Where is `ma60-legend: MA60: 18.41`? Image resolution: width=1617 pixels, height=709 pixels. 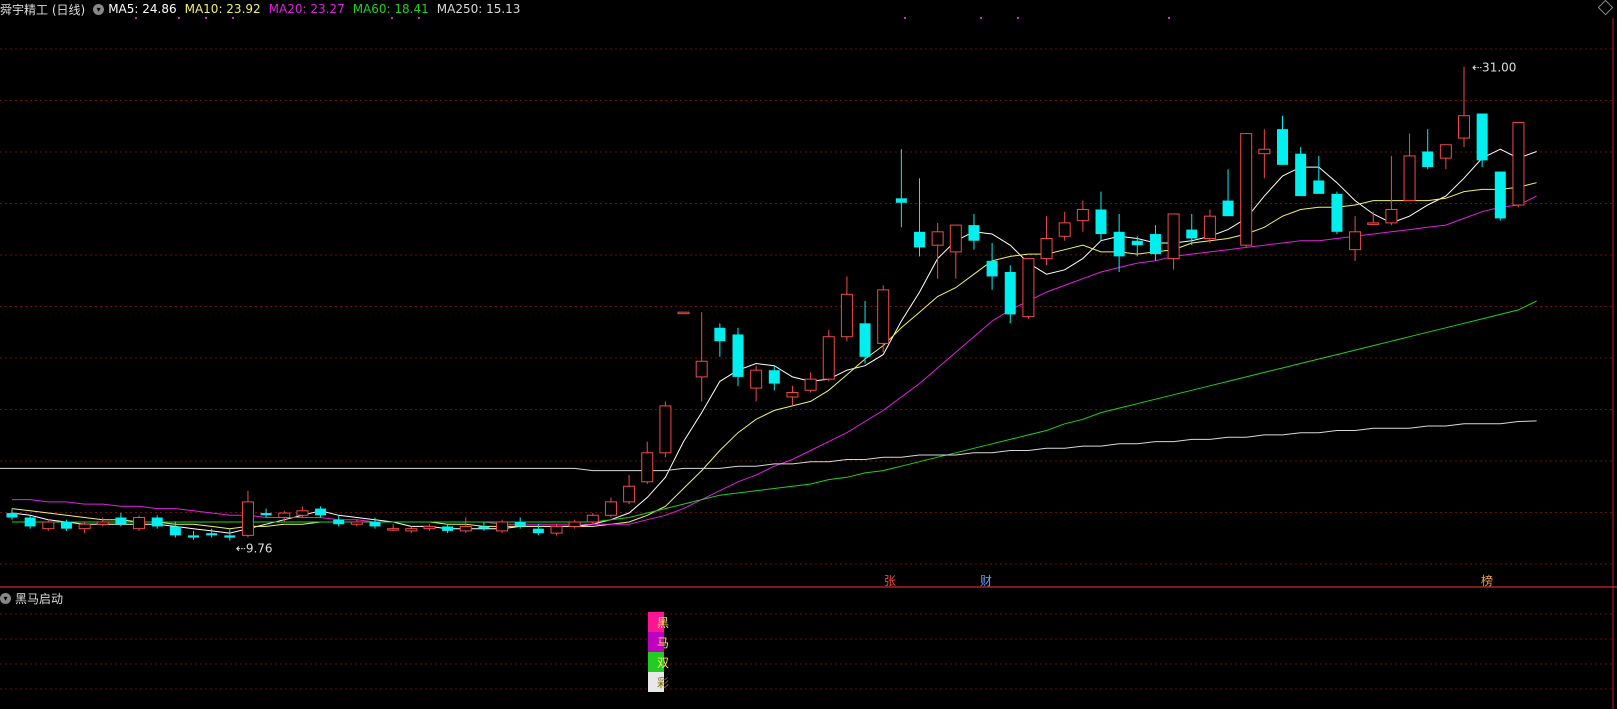
ma60-legend: MA60: 18.41 is located at coordinates (390, 9).